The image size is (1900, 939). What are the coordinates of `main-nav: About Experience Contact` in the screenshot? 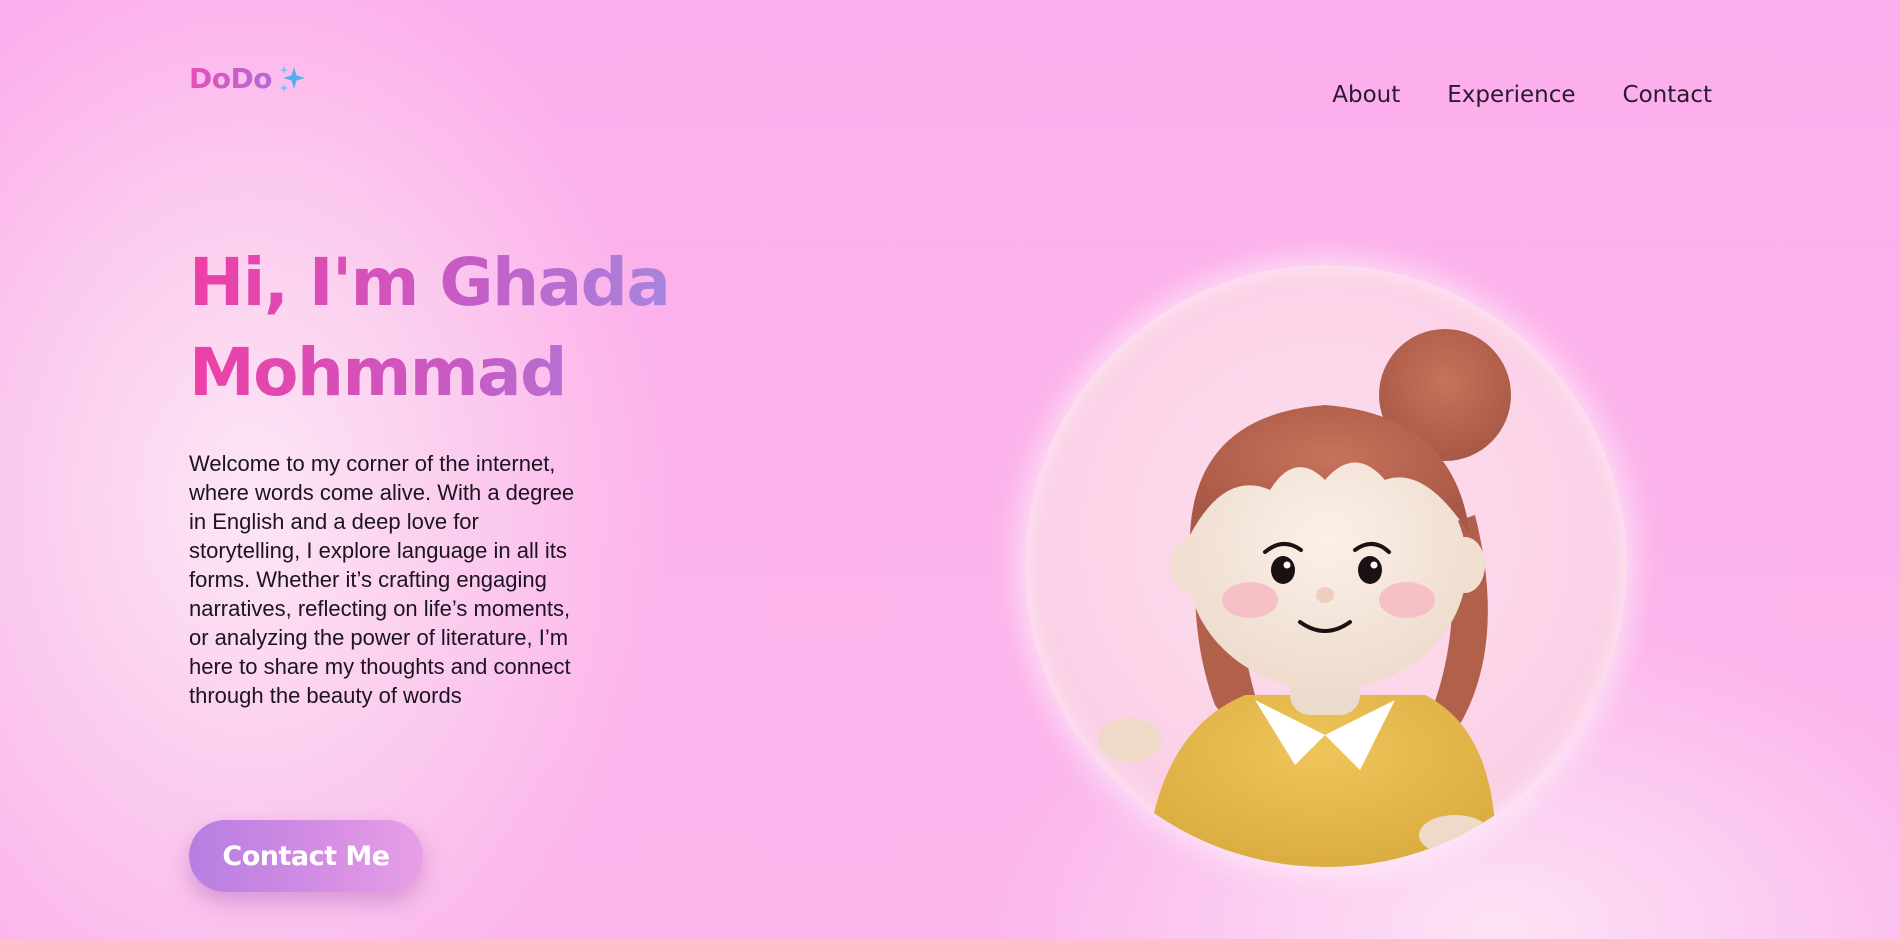 It's located at (1522, 95).